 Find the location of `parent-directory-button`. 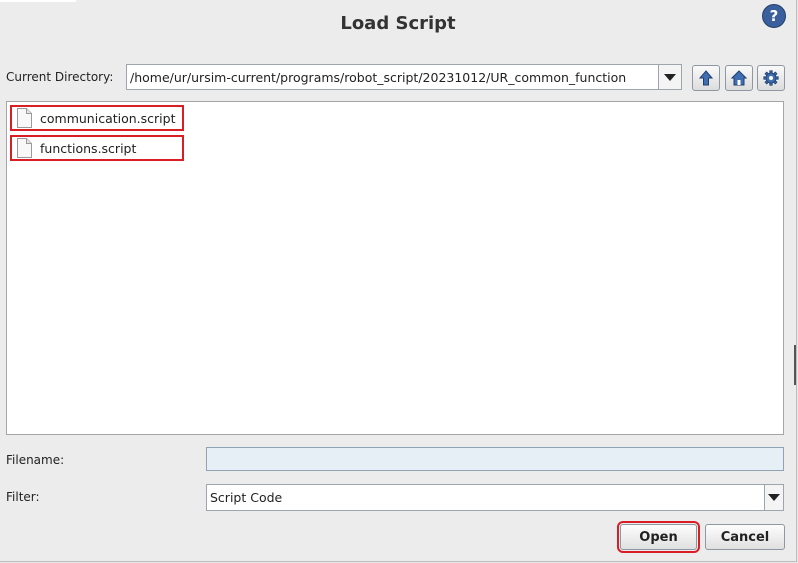

parent-directory-button is located at coordinates (706, 78).